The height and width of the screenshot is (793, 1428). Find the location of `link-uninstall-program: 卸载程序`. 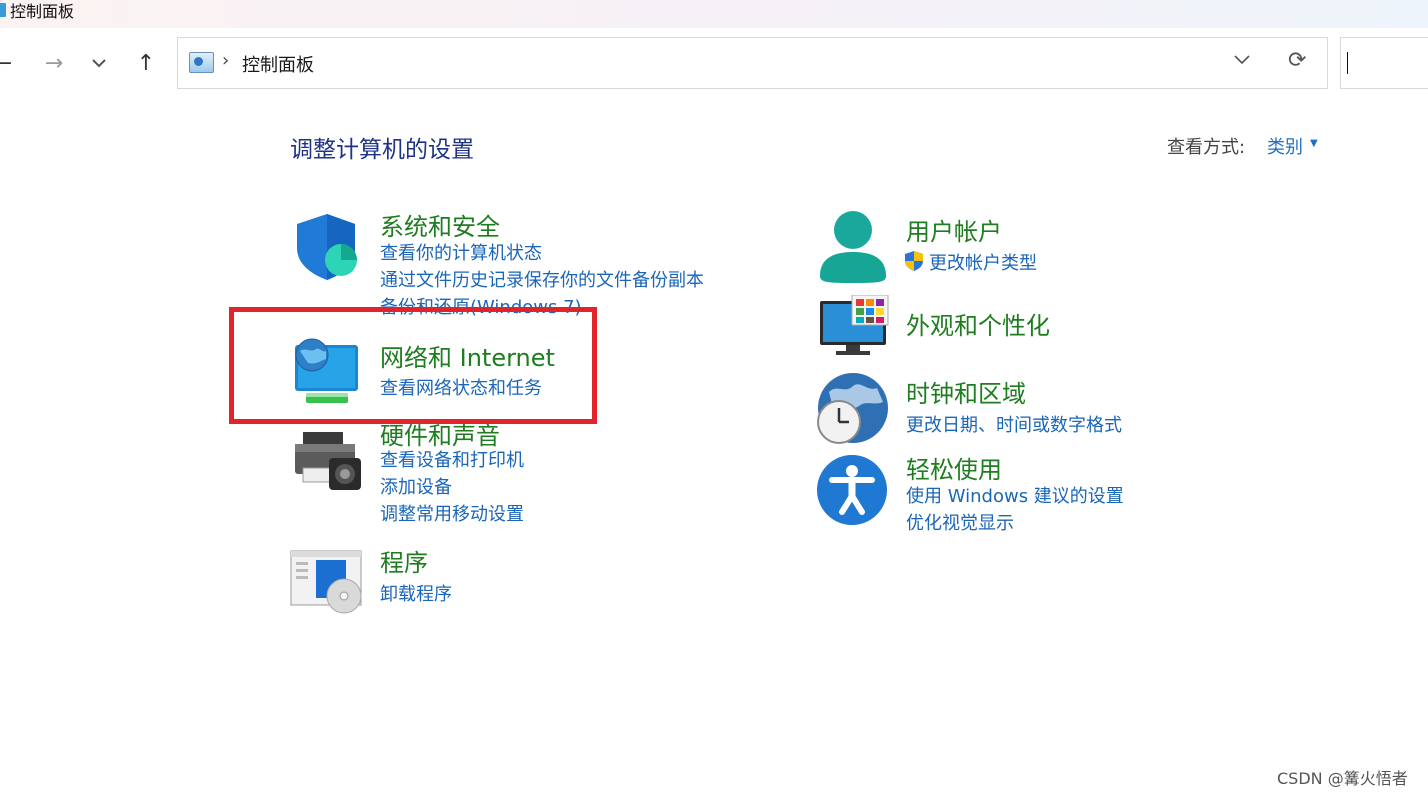

link-uninstall-program: 卸载程序 is located at coordinates (416, 593).